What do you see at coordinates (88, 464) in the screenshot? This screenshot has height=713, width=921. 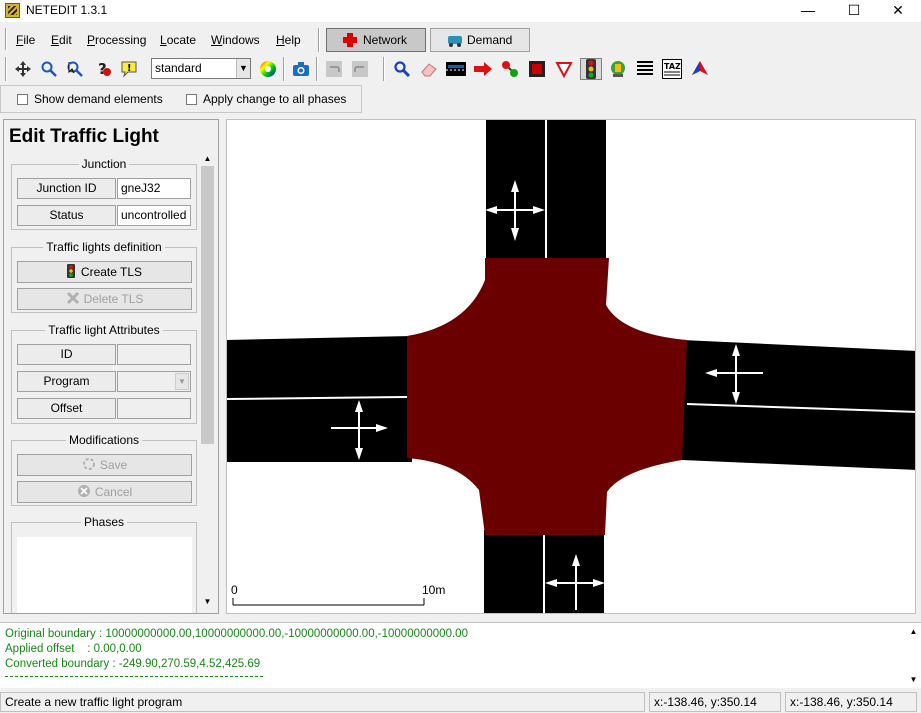 I see `save-icon` at bounding box center [88, 464].